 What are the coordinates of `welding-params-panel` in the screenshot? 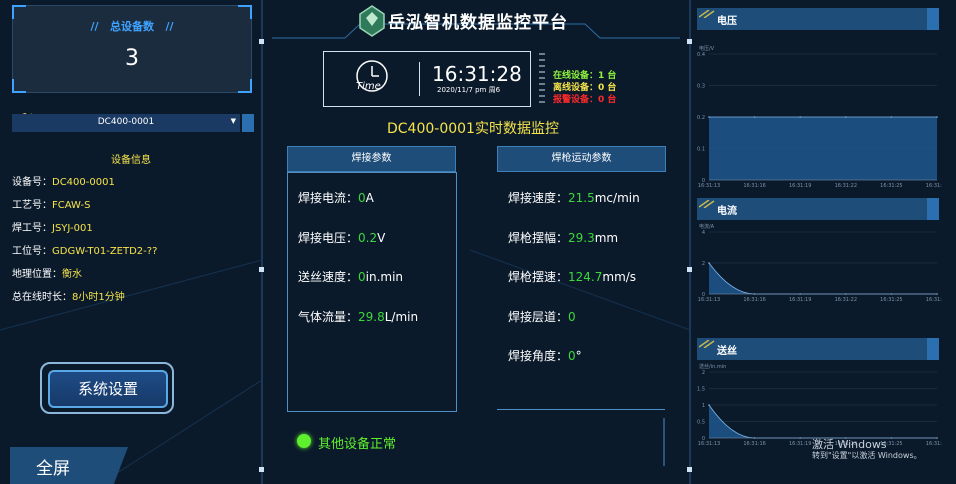 It's located at (372, 292).